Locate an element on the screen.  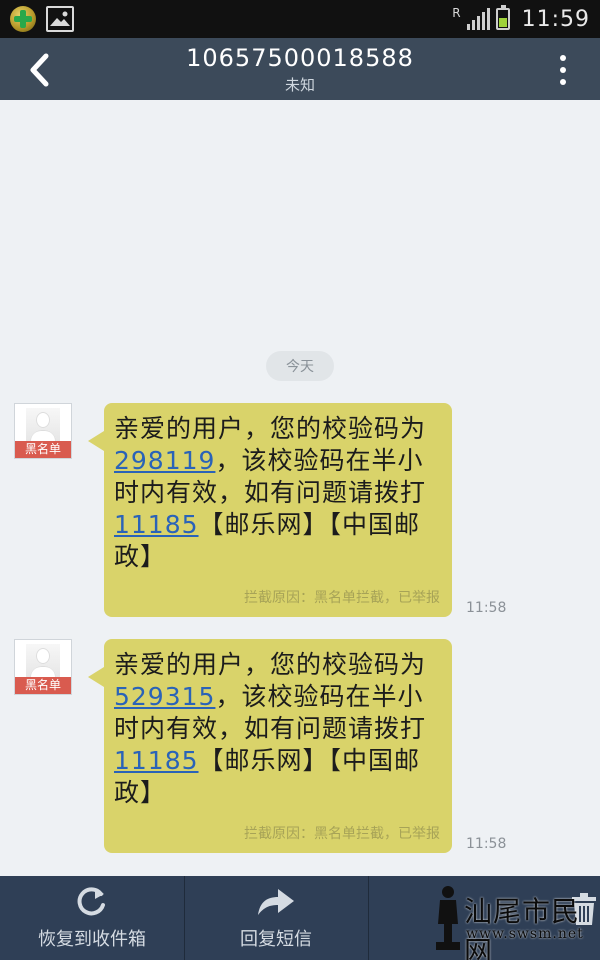
refresh-icon is located at coordinates (91, 901).